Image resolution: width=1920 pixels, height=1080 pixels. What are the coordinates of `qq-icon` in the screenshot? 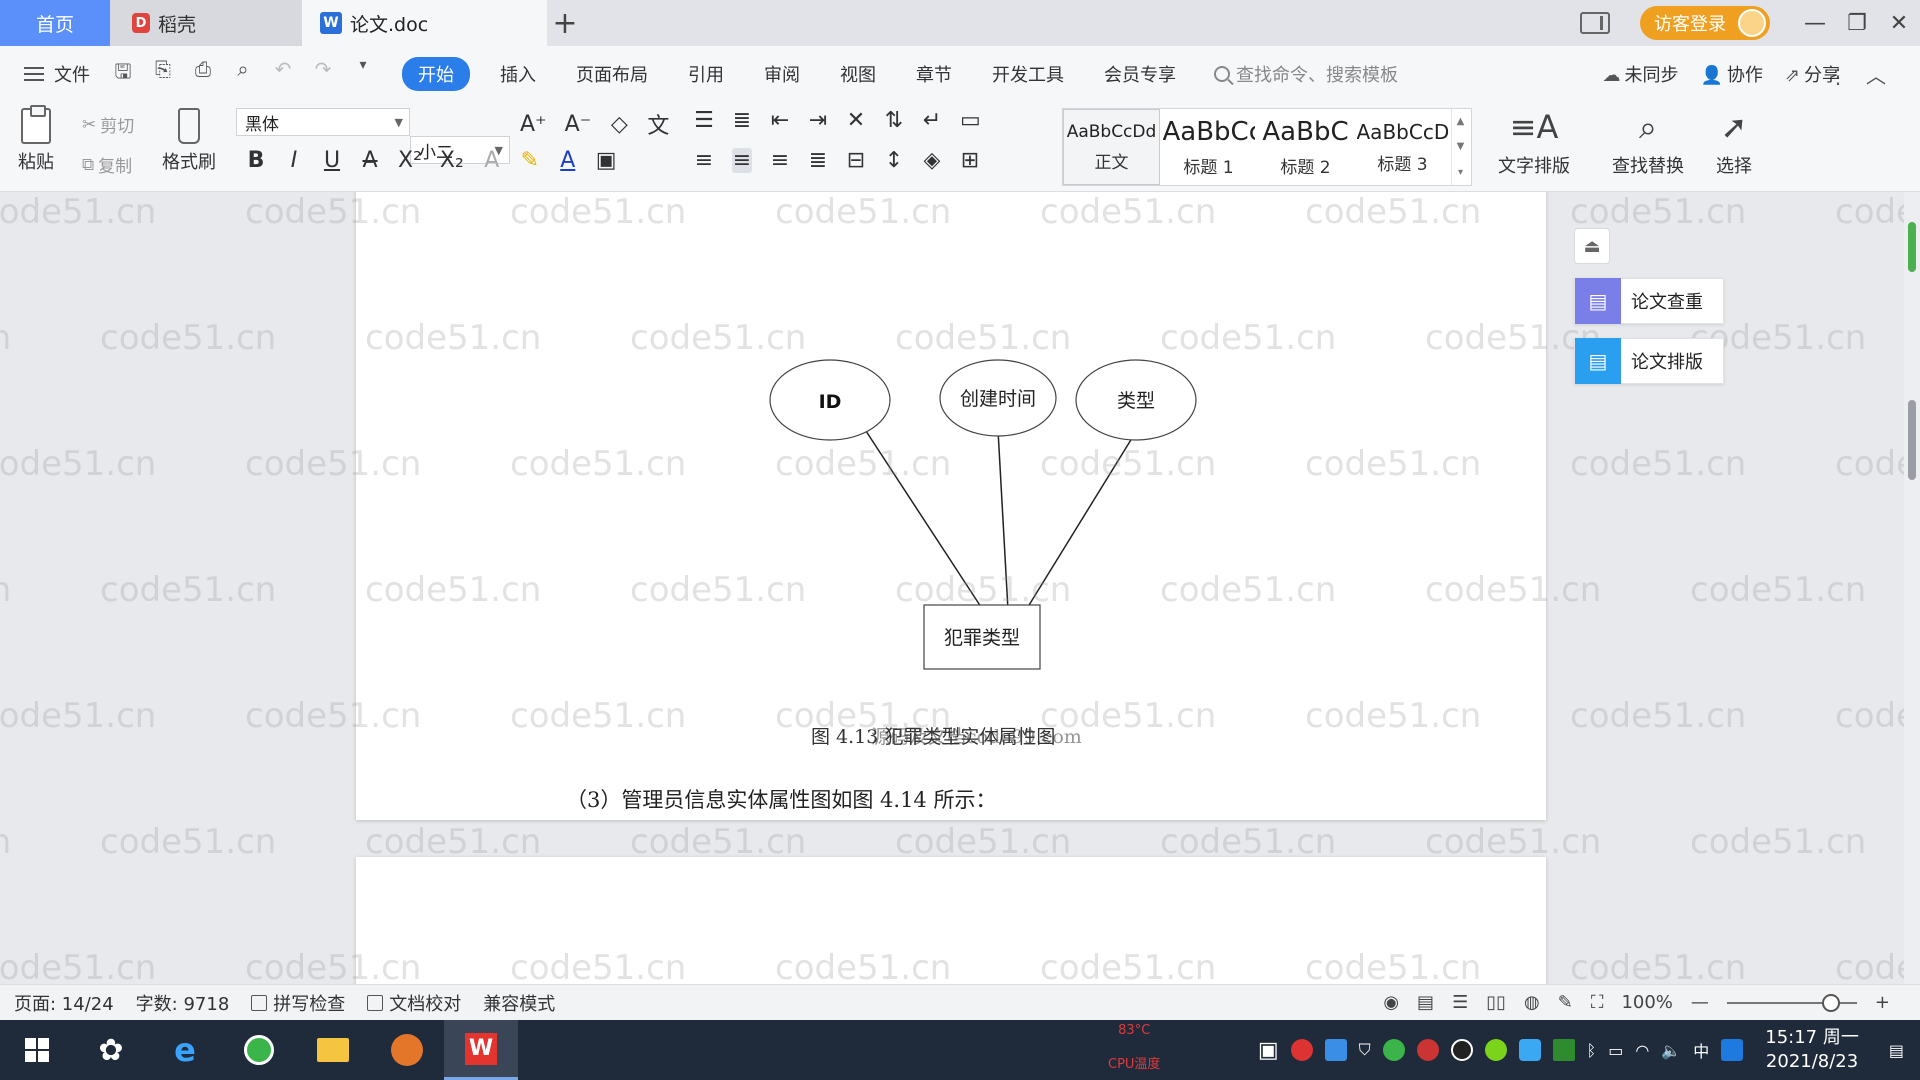 It's located at (1461, 1050).